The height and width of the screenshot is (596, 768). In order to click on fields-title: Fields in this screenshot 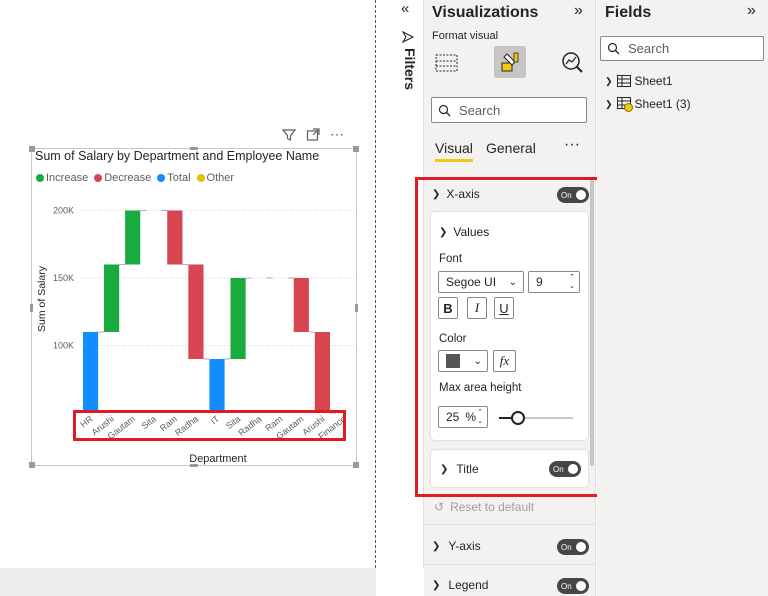, I will do `click(628, 12)`.